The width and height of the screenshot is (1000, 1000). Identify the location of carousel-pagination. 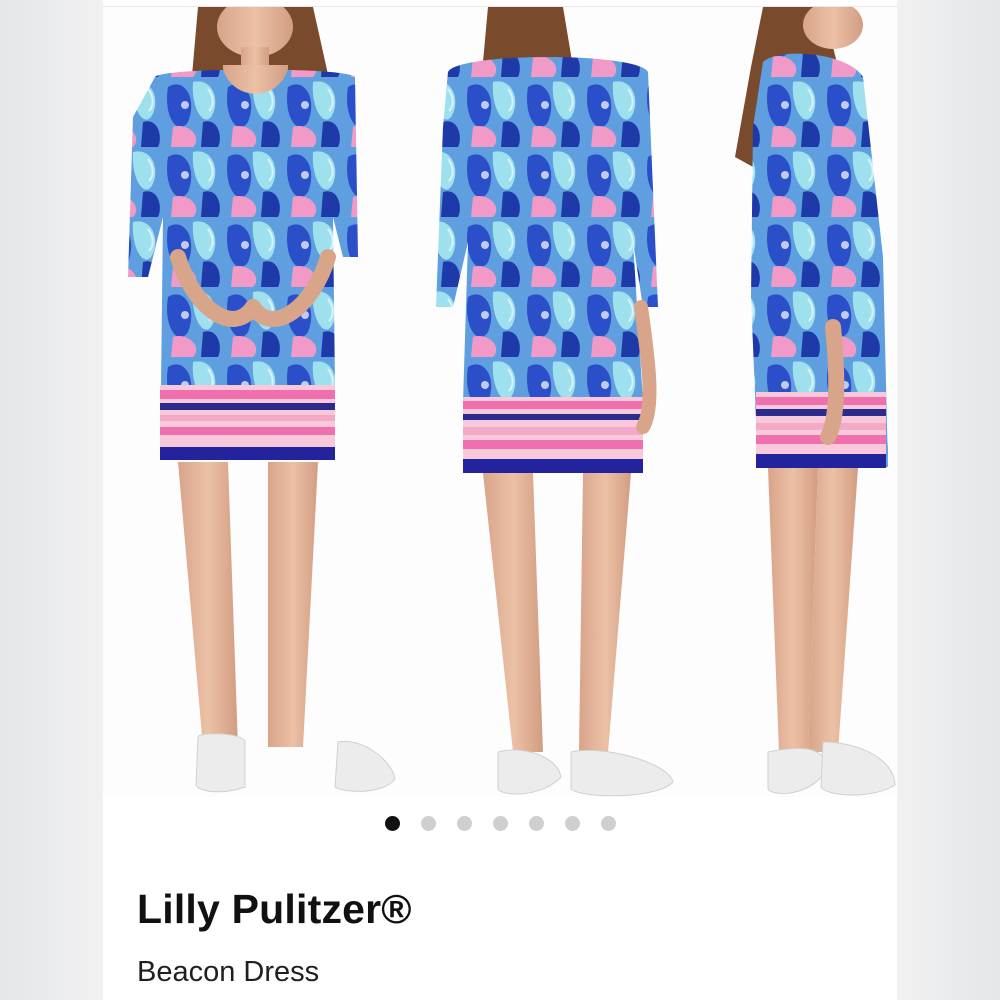
(500, 824).